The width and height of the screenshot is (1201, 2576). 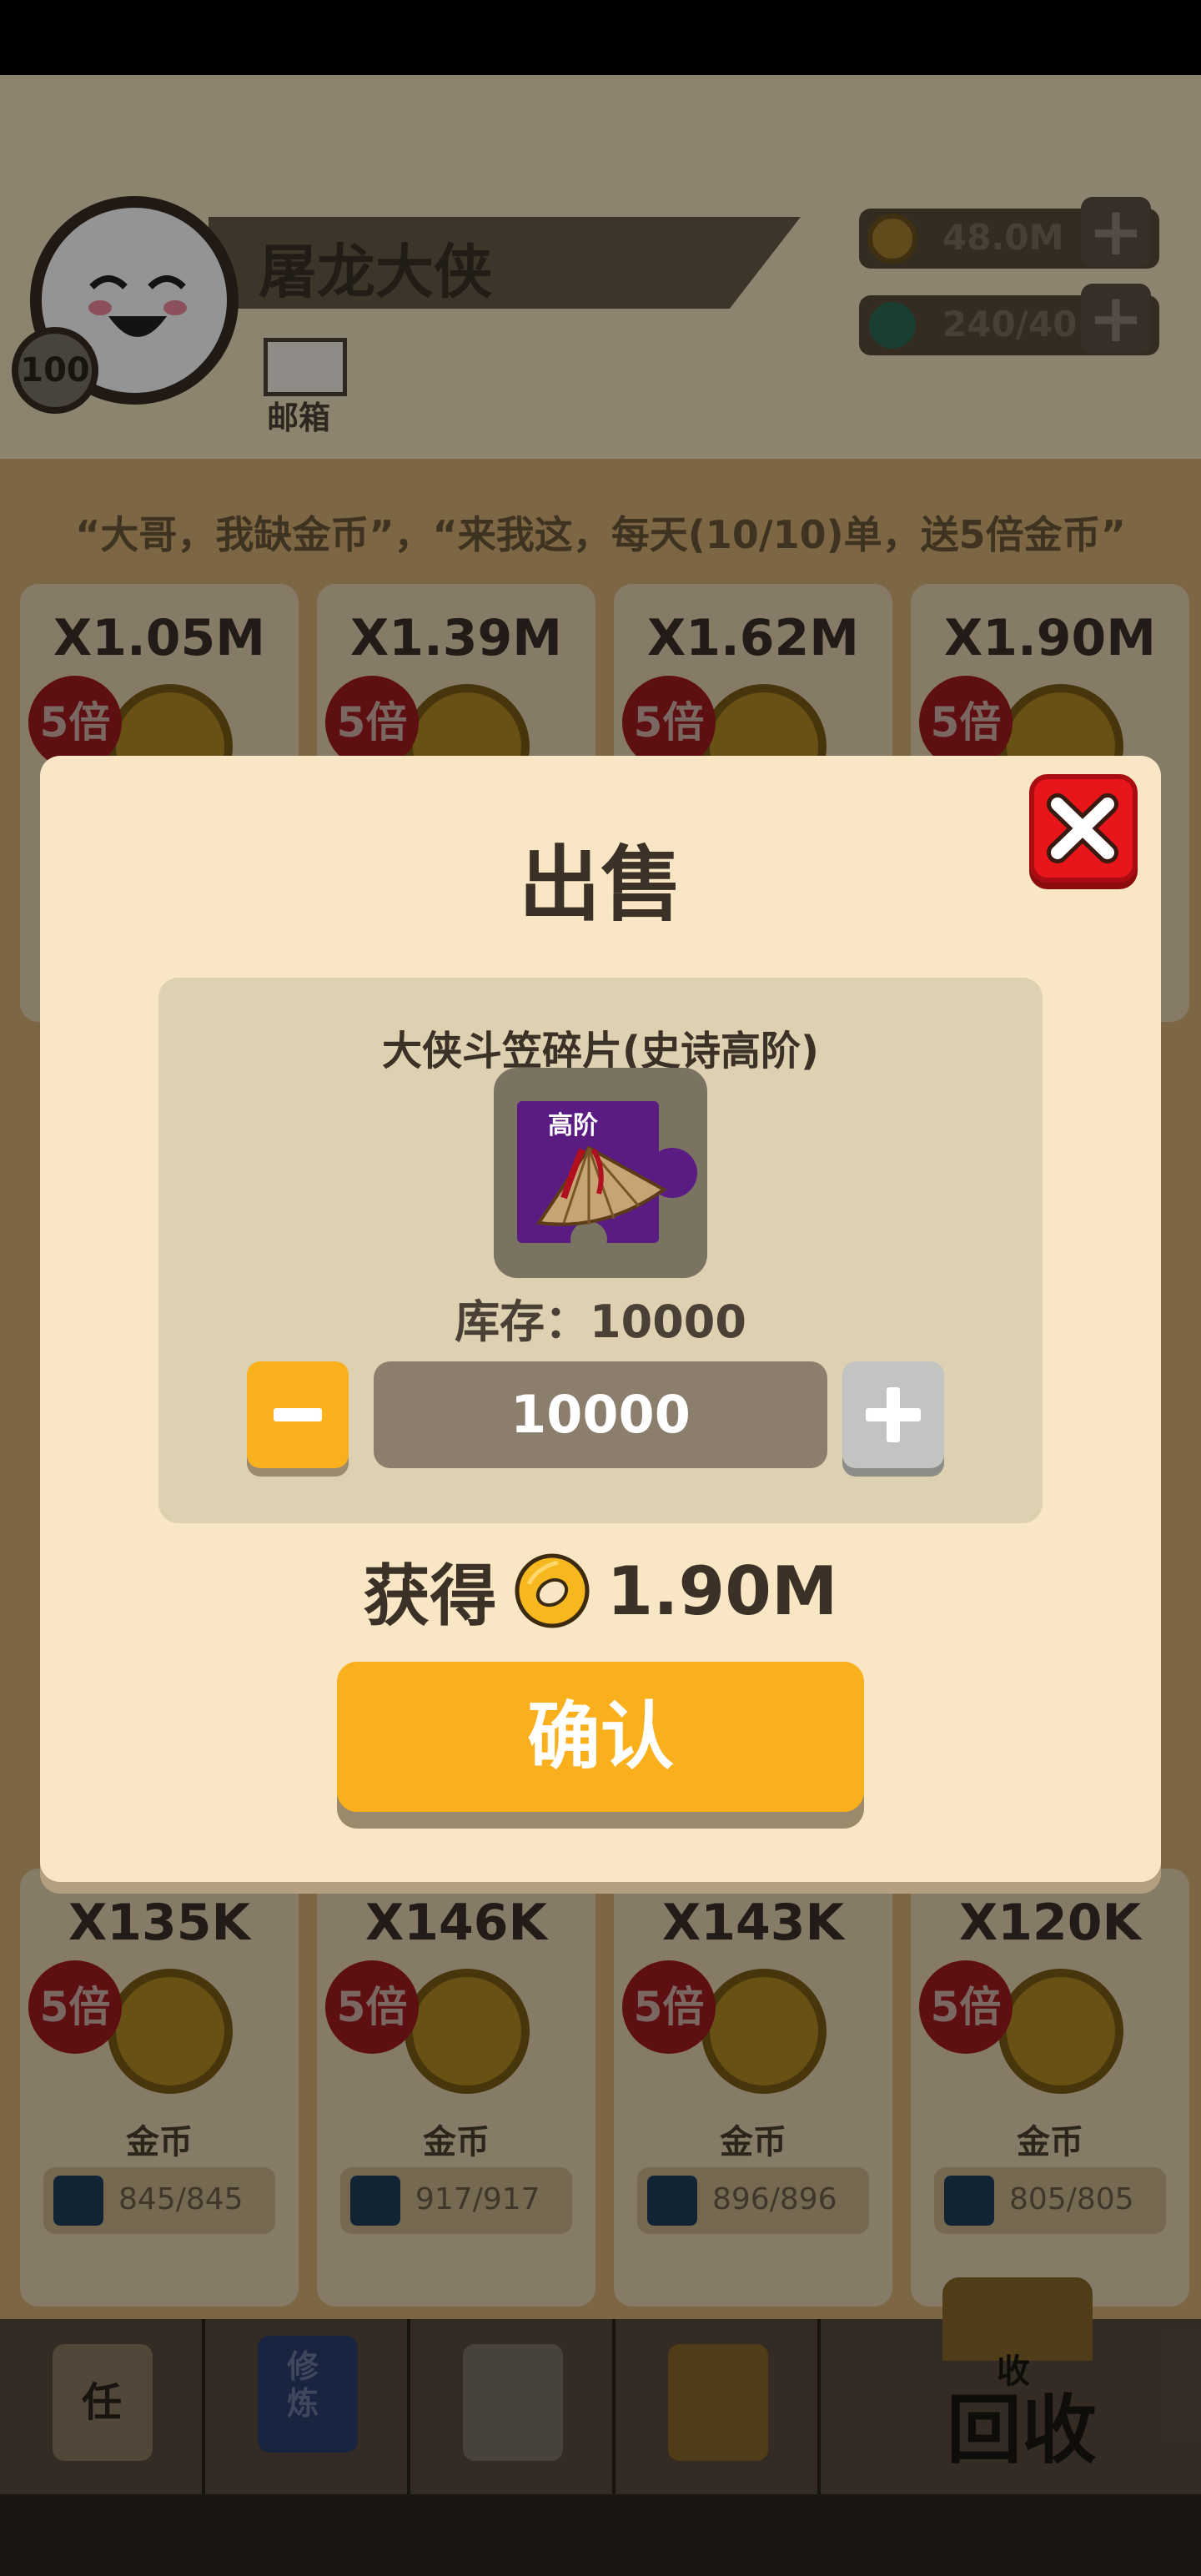 What do you see at coordinates (601, 1322) in the screenshot?
I see `stock-text: 库存：10000` at bounding box center [601, 1322].